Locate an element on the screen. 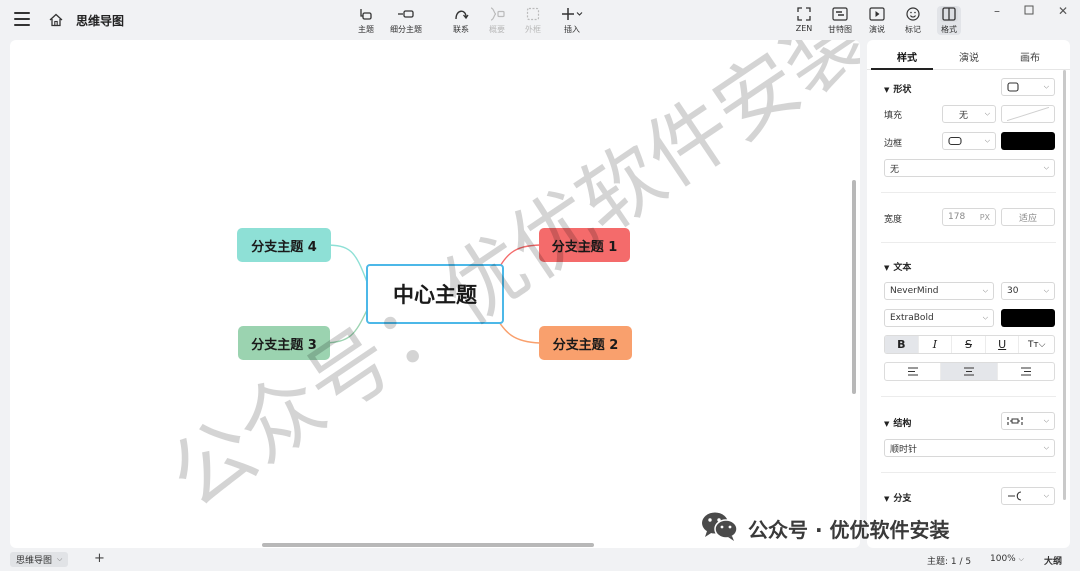  insert-button: 插入 is located at coordinates (572, 20).